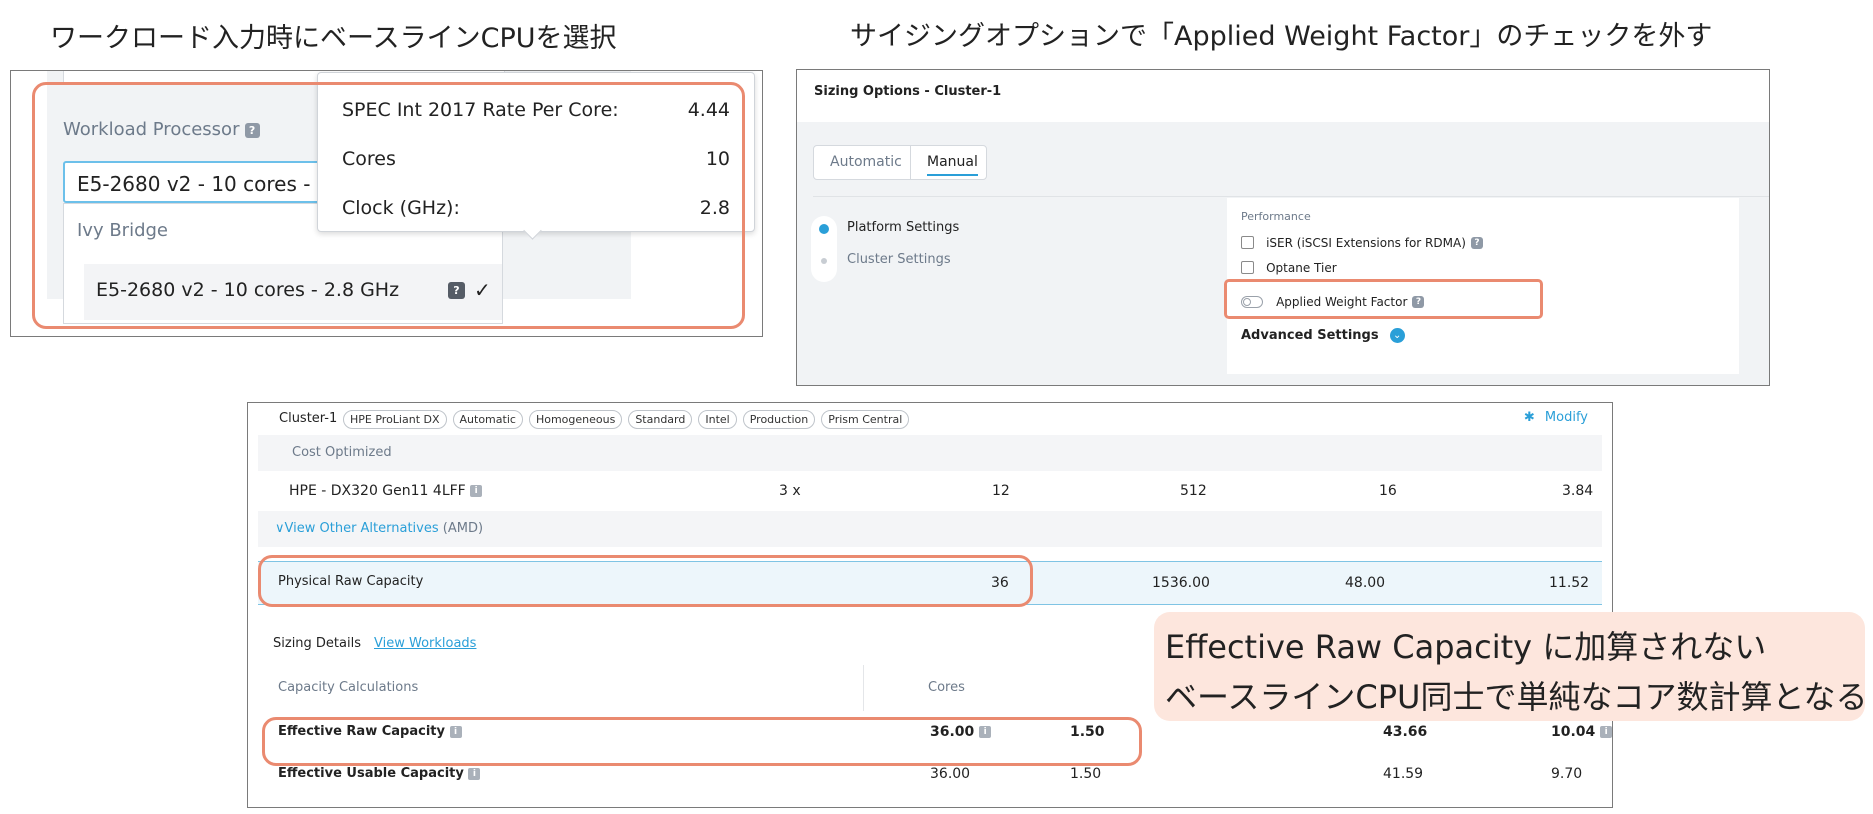 This screenshot has width=1873, height=814. I want to click on callout-line-1: Effective Raw Capacity に加算されない, so click(1466, 647).